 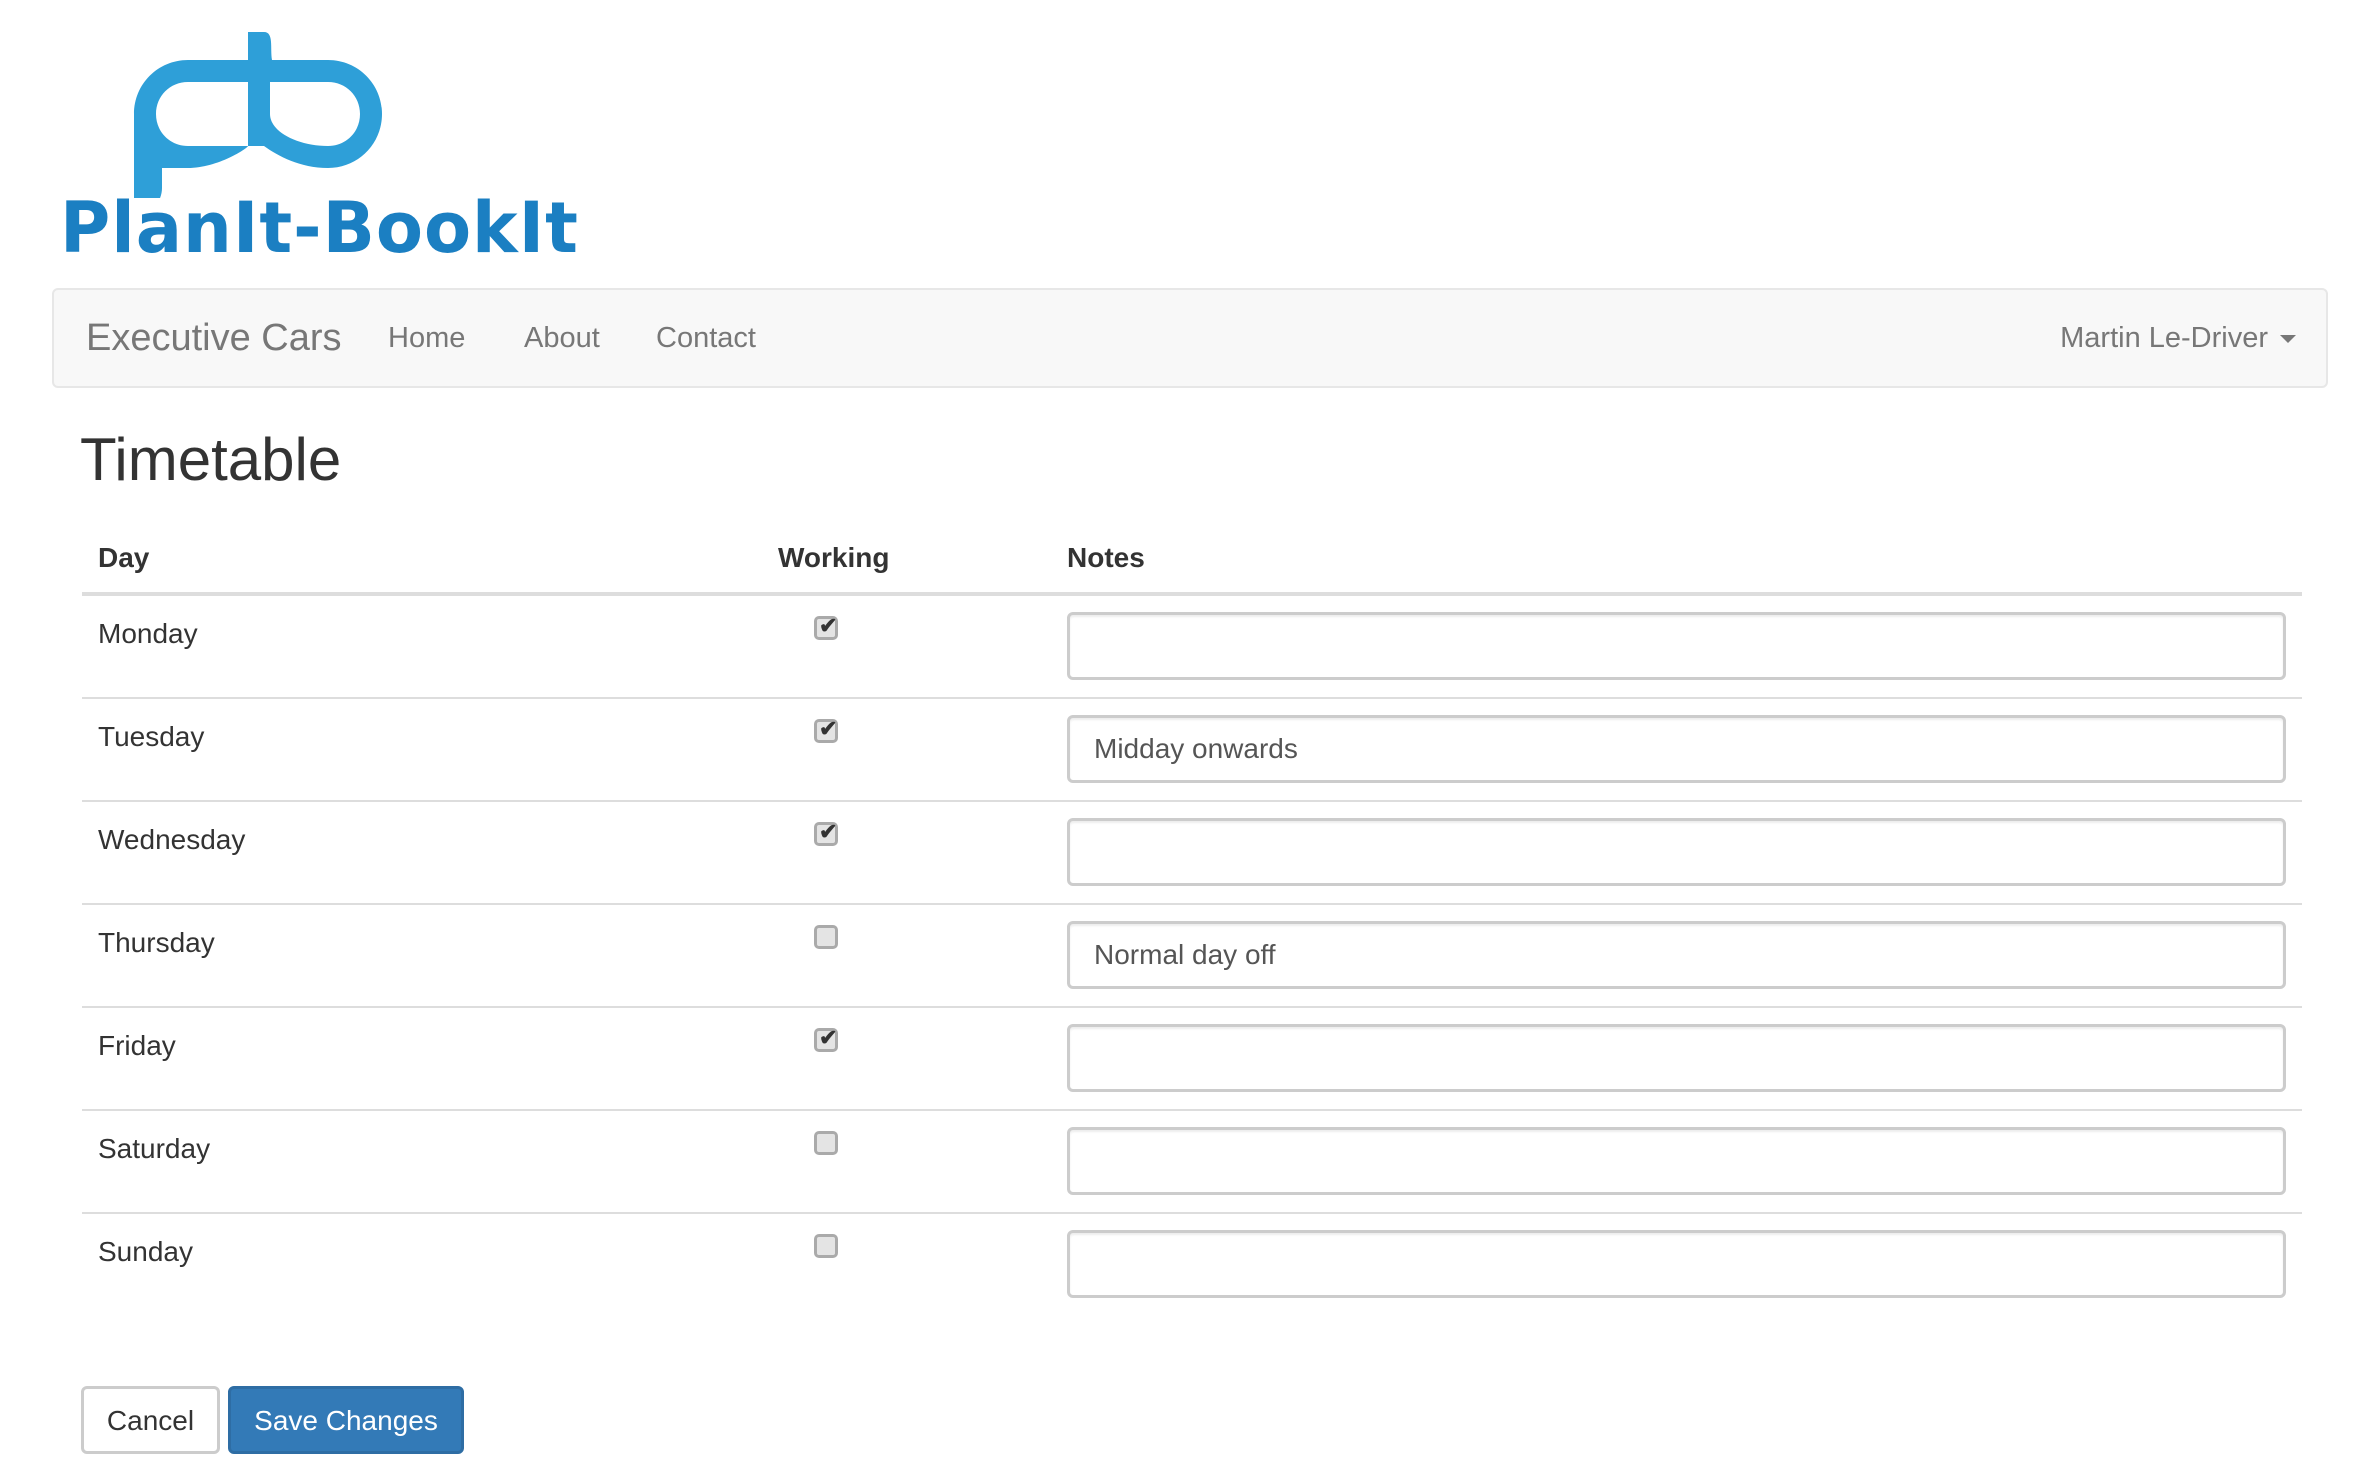 I want to click on planit-bookit-logo: PlanIt-BookIt, so click(x=318, y=148).